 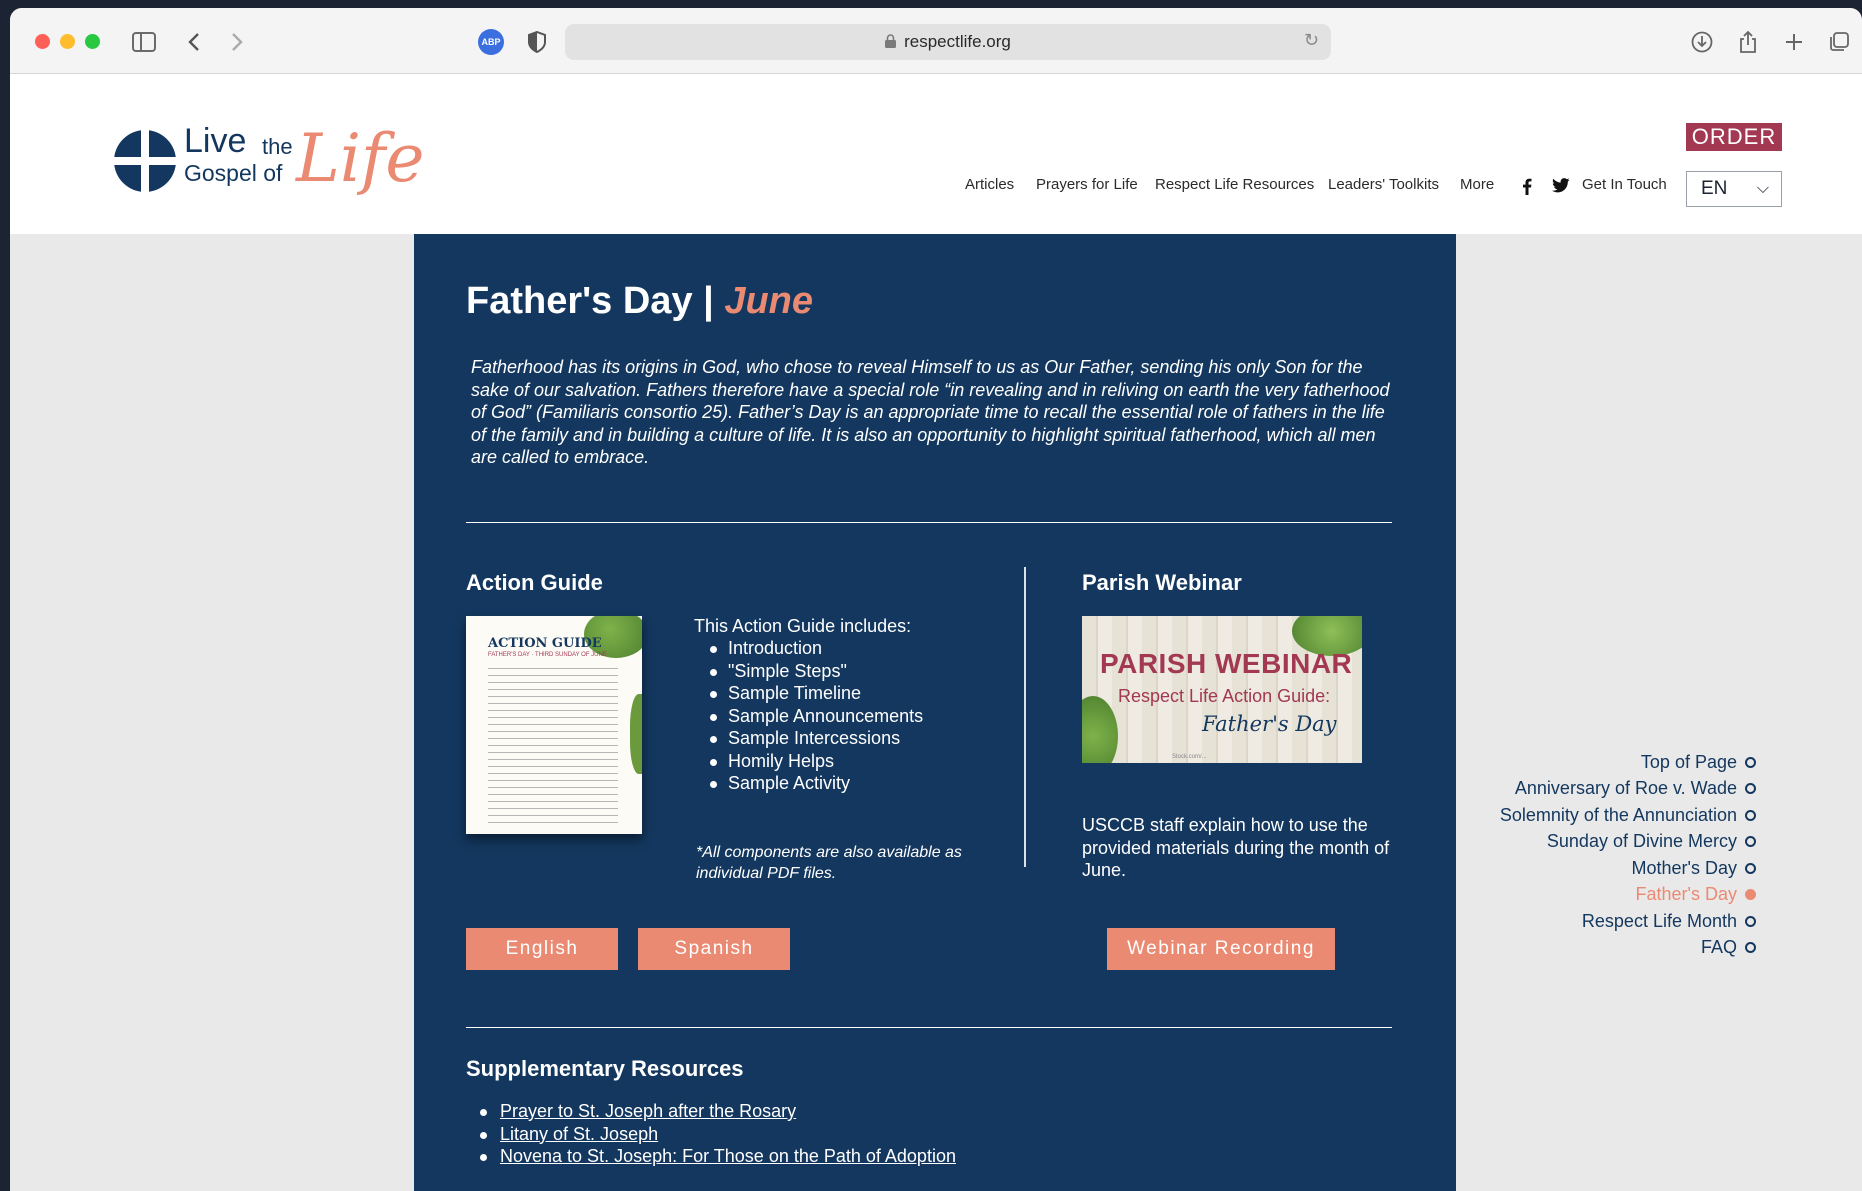 I want to click on sidenav-item-fathers-day: Father's Day, so click(x=1696, y=895).